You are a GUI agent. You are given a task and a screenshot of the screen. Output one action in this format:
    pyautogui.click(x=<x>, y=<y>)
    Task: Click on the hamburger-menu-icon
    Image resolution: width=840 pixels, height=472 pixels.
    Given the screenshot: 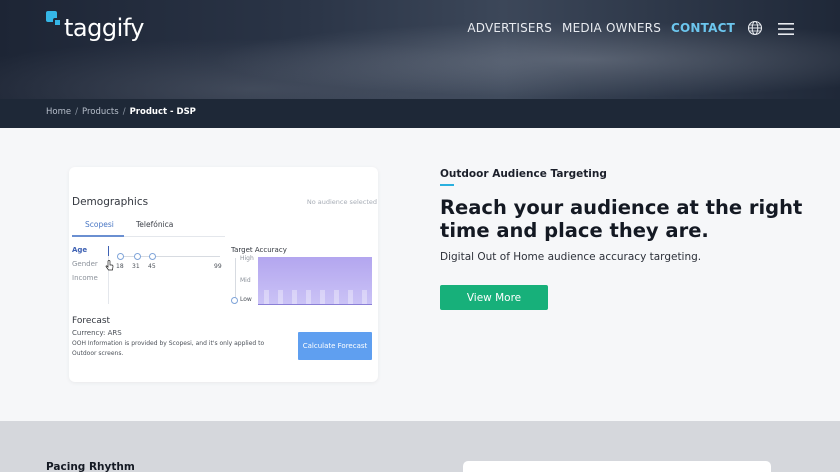 What is the action you would take?
    pyautogui.click(x=786, y=28)
    